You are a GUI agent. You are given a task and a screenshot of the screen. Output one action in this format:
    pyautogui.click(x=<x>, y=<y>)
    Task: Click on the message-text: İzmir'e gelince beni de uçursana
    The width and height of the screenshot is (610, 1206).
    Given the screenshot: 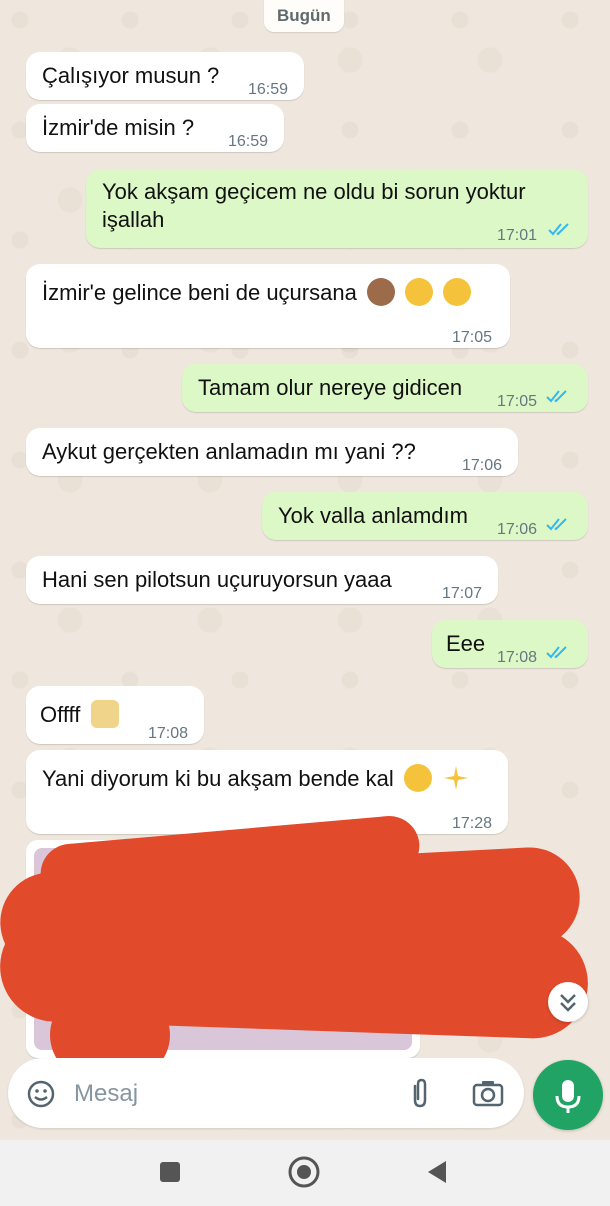 What is the action you would take?
    pyautogui.click(x=257, y=292)
    